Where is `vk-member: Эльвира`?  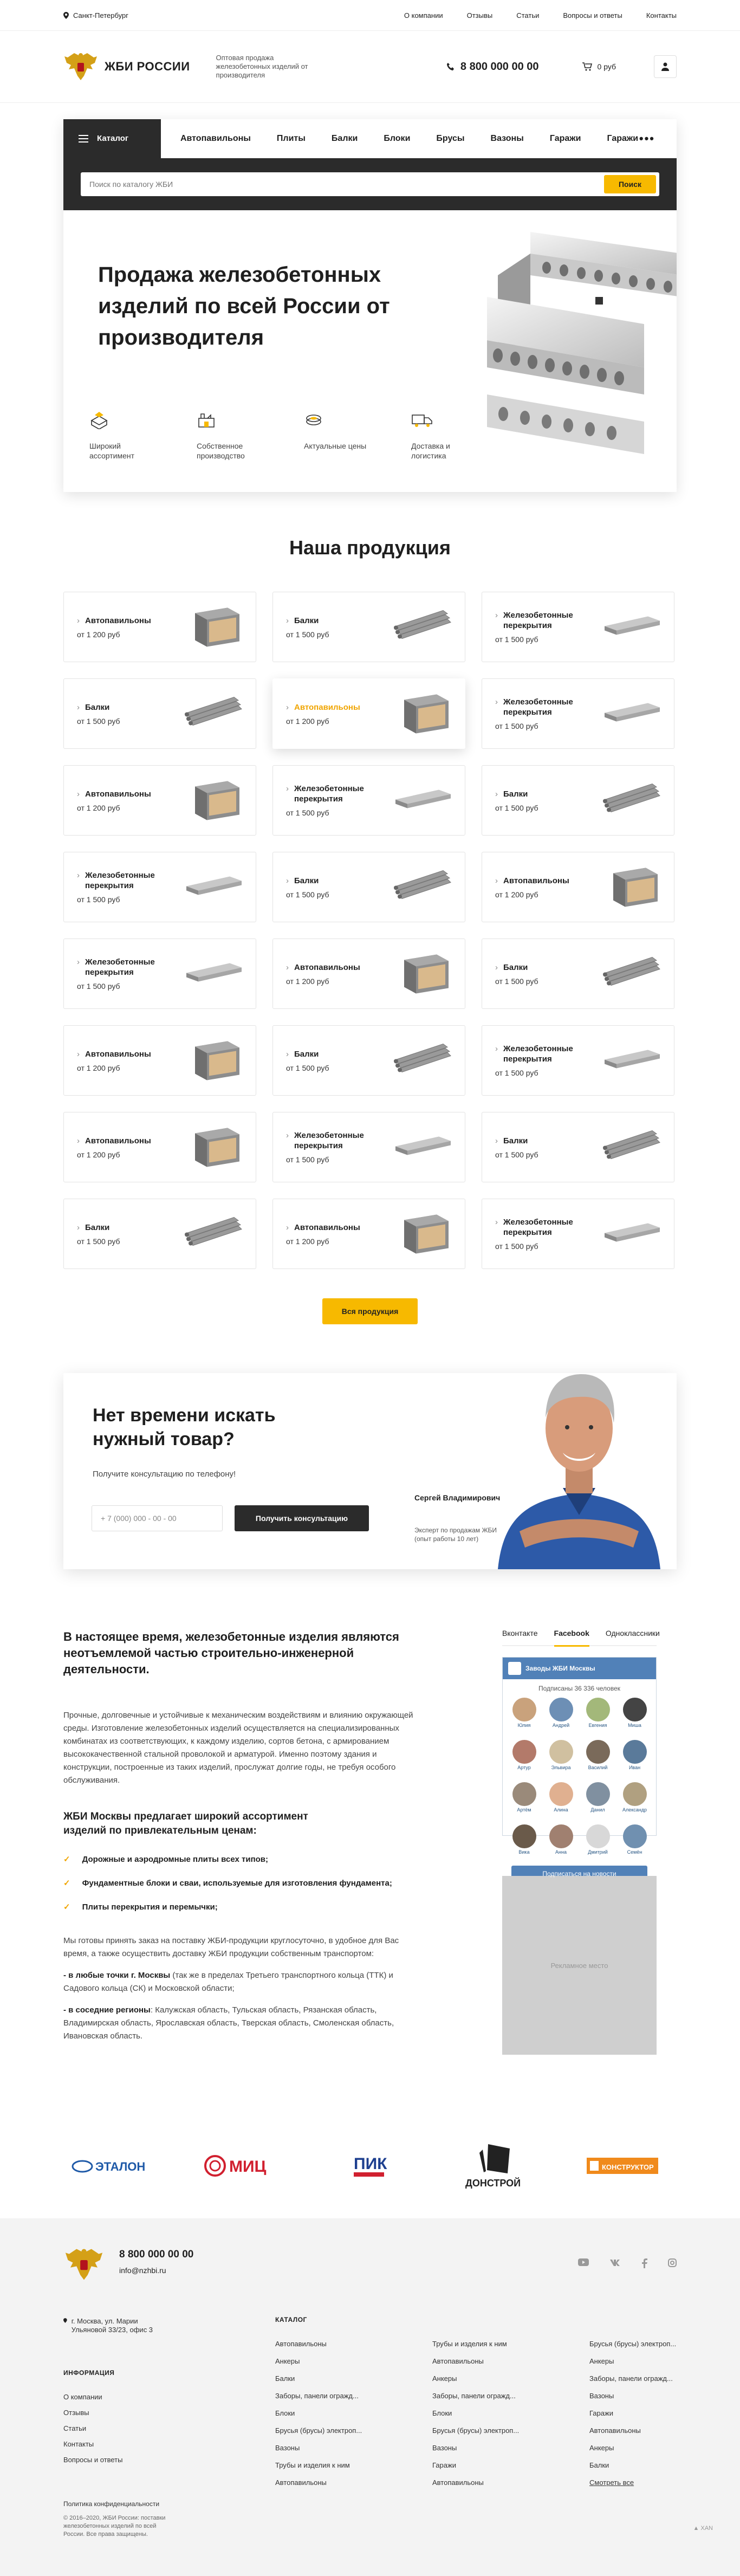 vk-member: Эльвира is located at coordinates (561, 1755).